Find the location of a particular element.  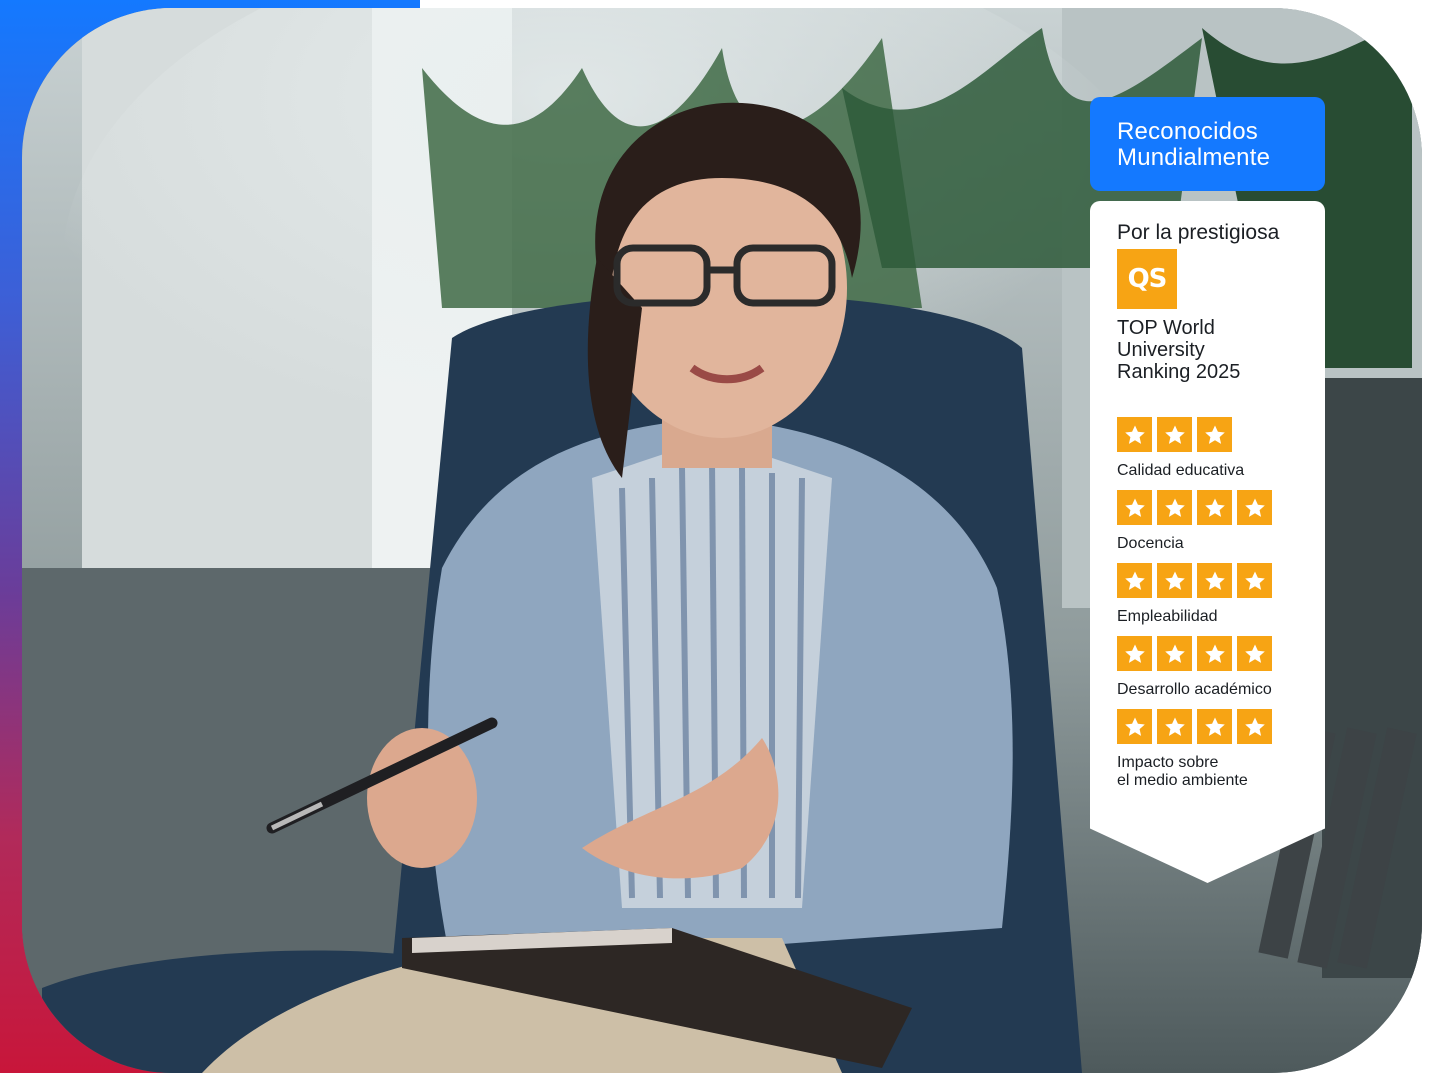

rating-criterion: Docencia is located at coordinates (1221, 521).